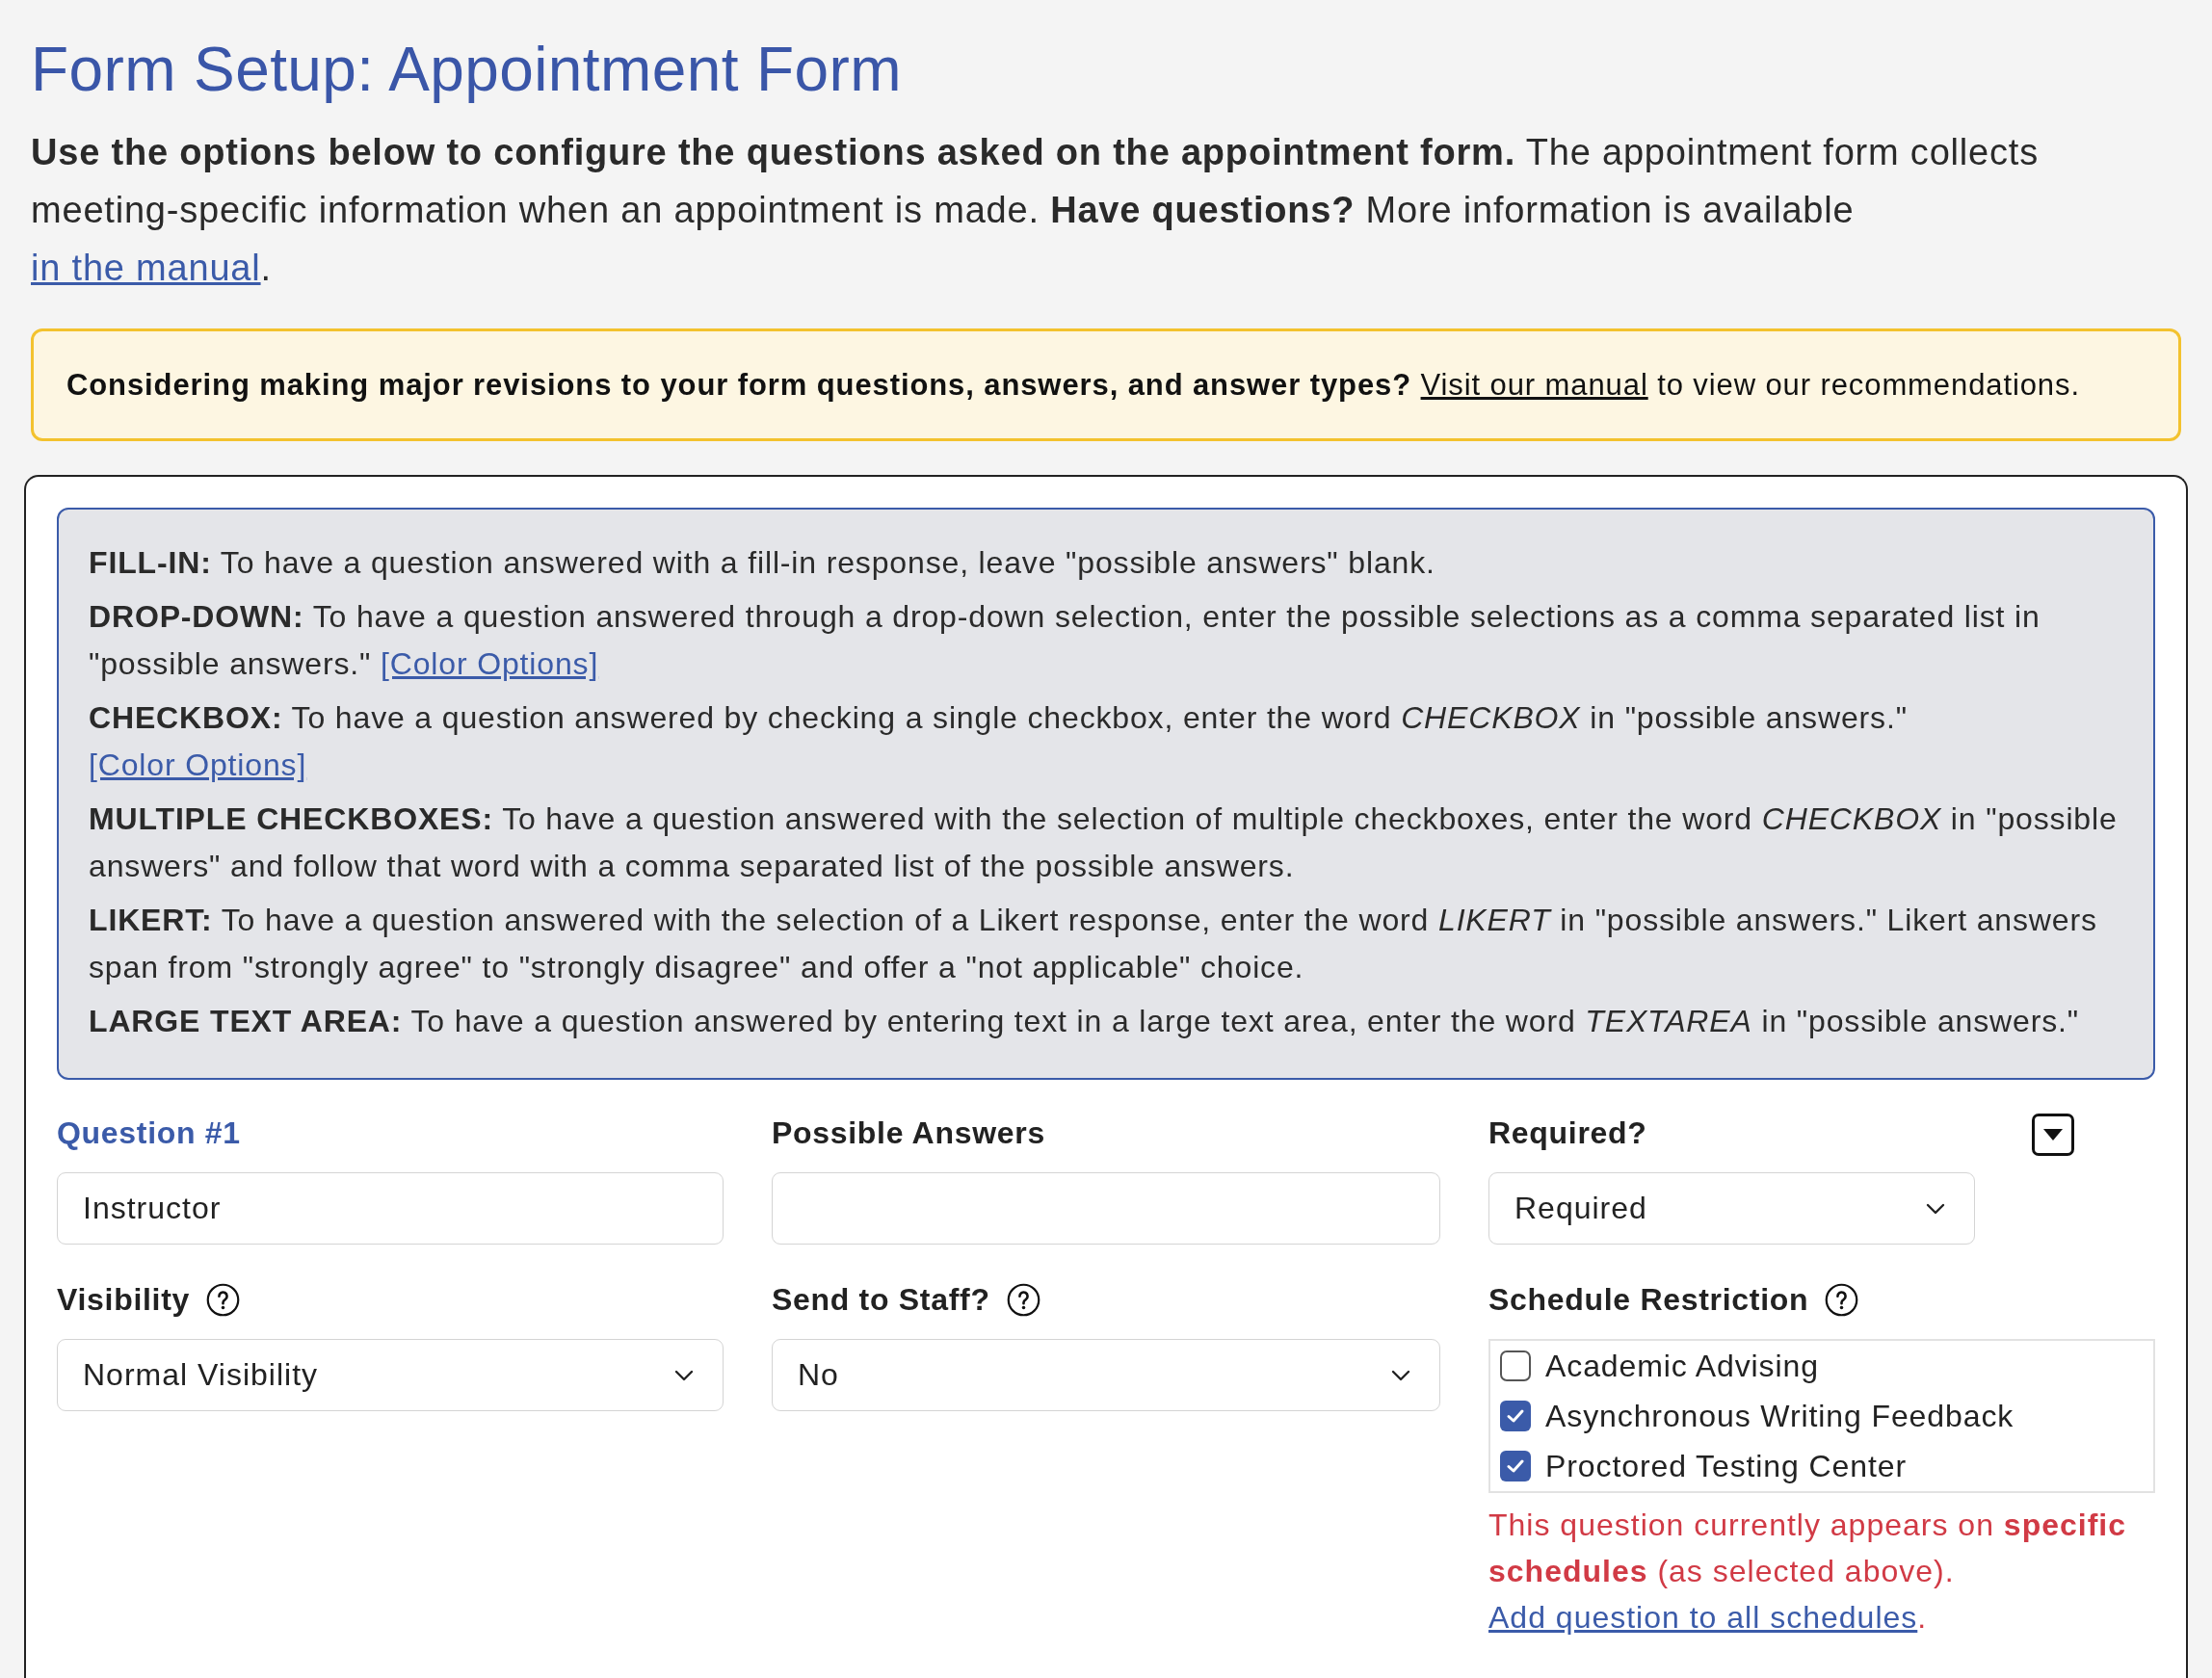 The width and height of the screenshot is (2212, 1678). Describe the element at coordinates (881, 1299) in the screenshot. I see `field-label: Send to Staff?` at that location.